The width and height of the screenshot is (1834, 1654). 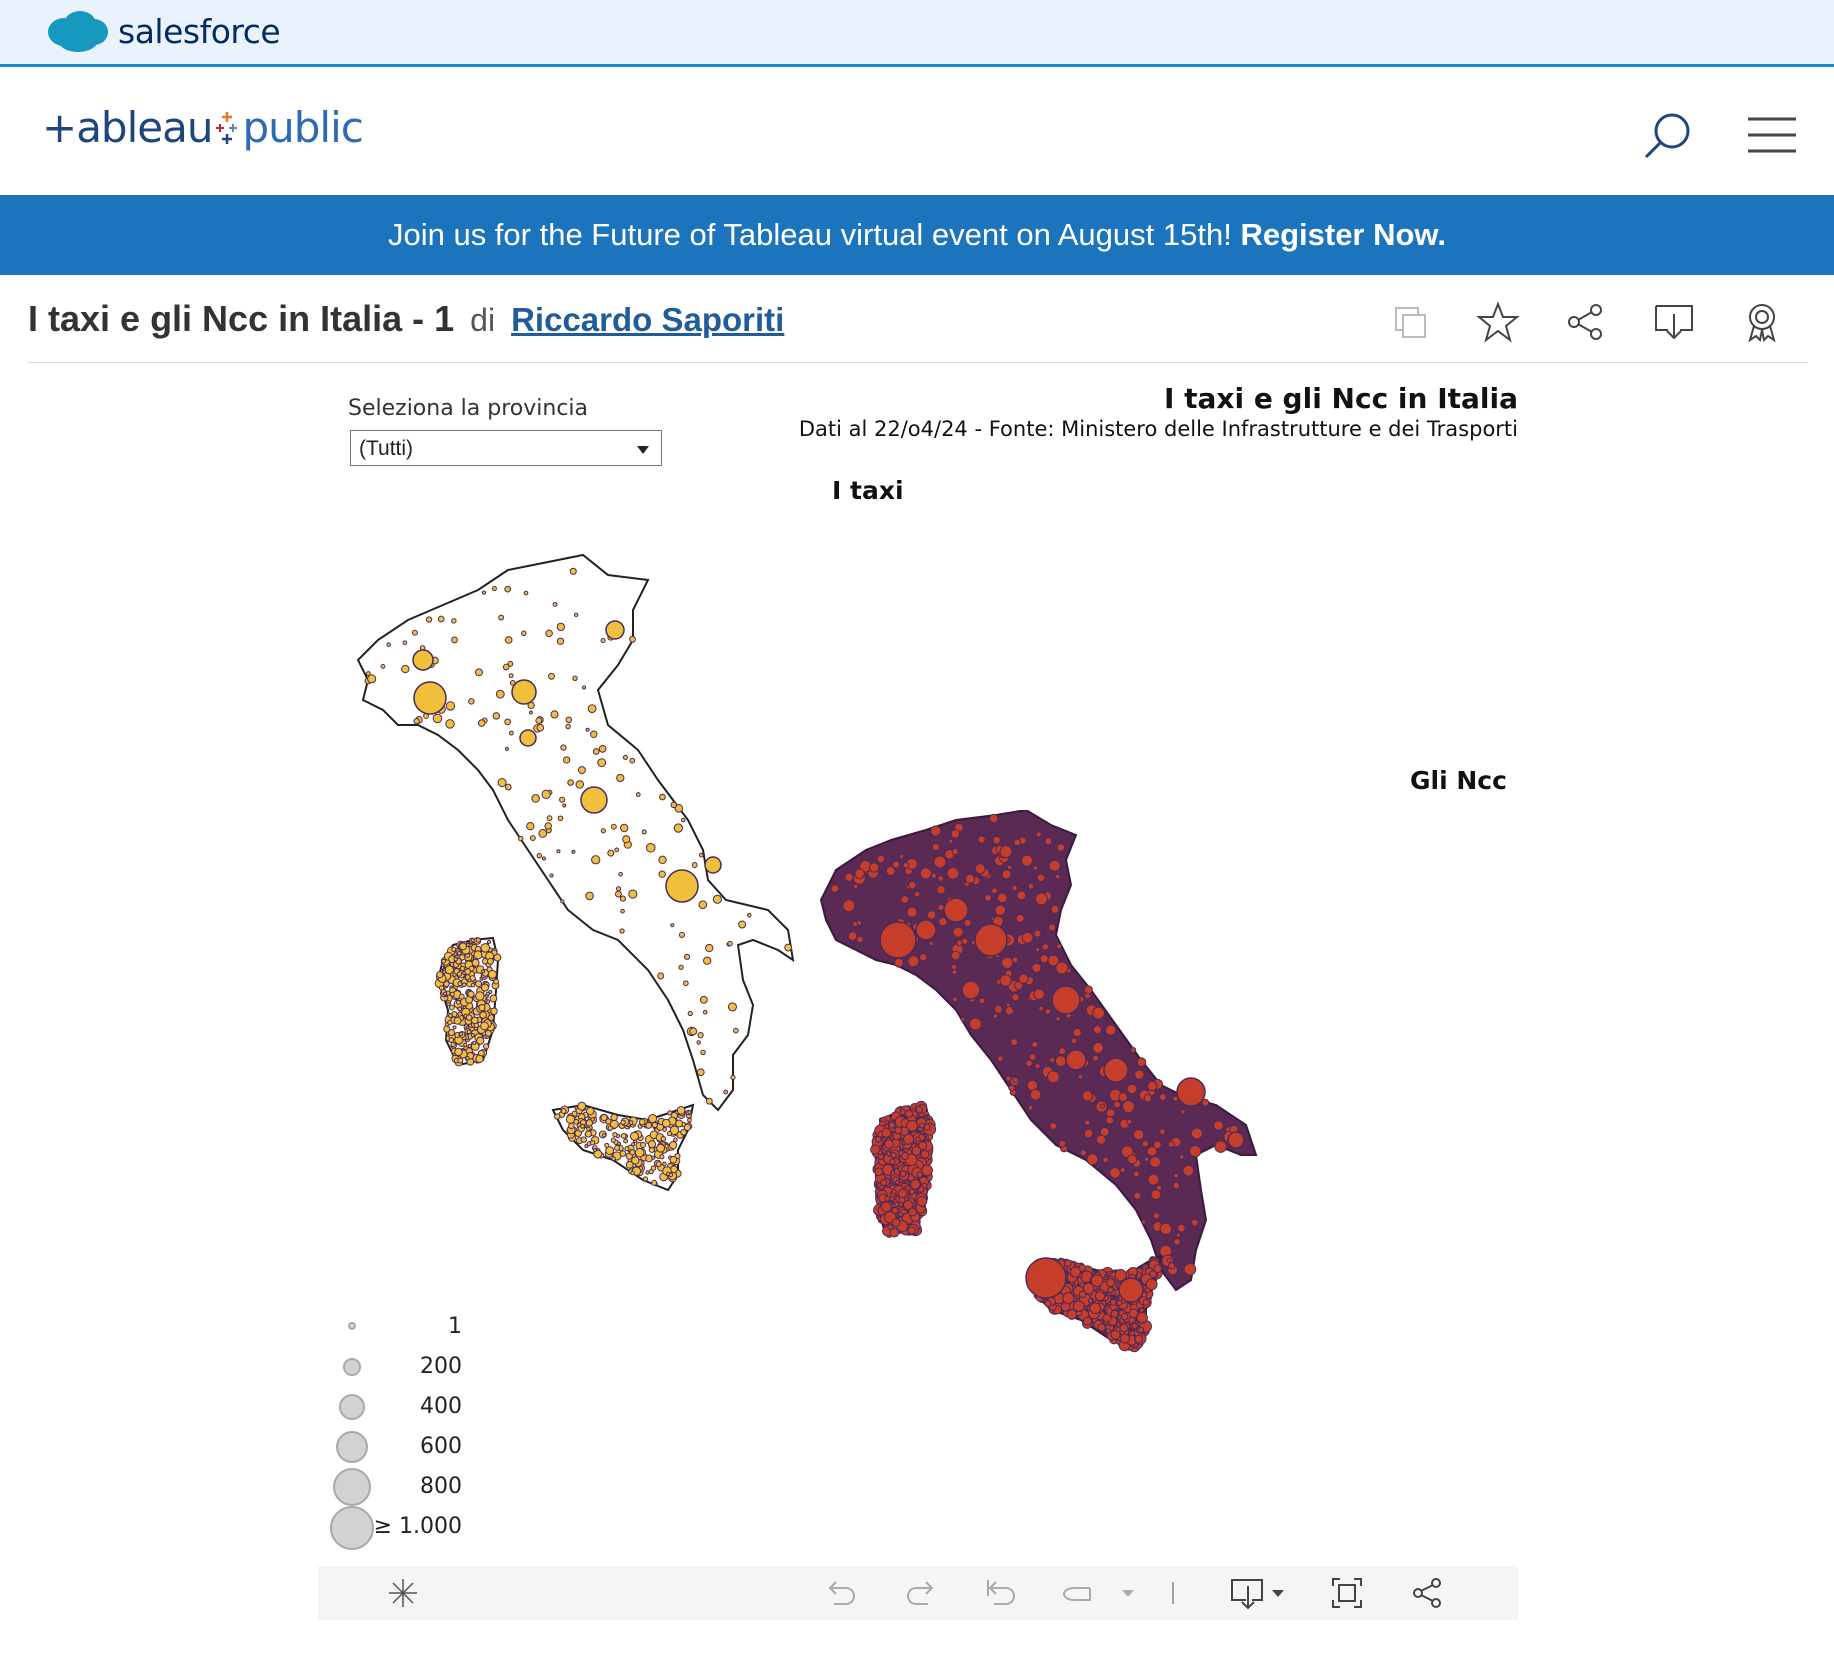 I want to click on download-icon, so click(x=1674, y=322).